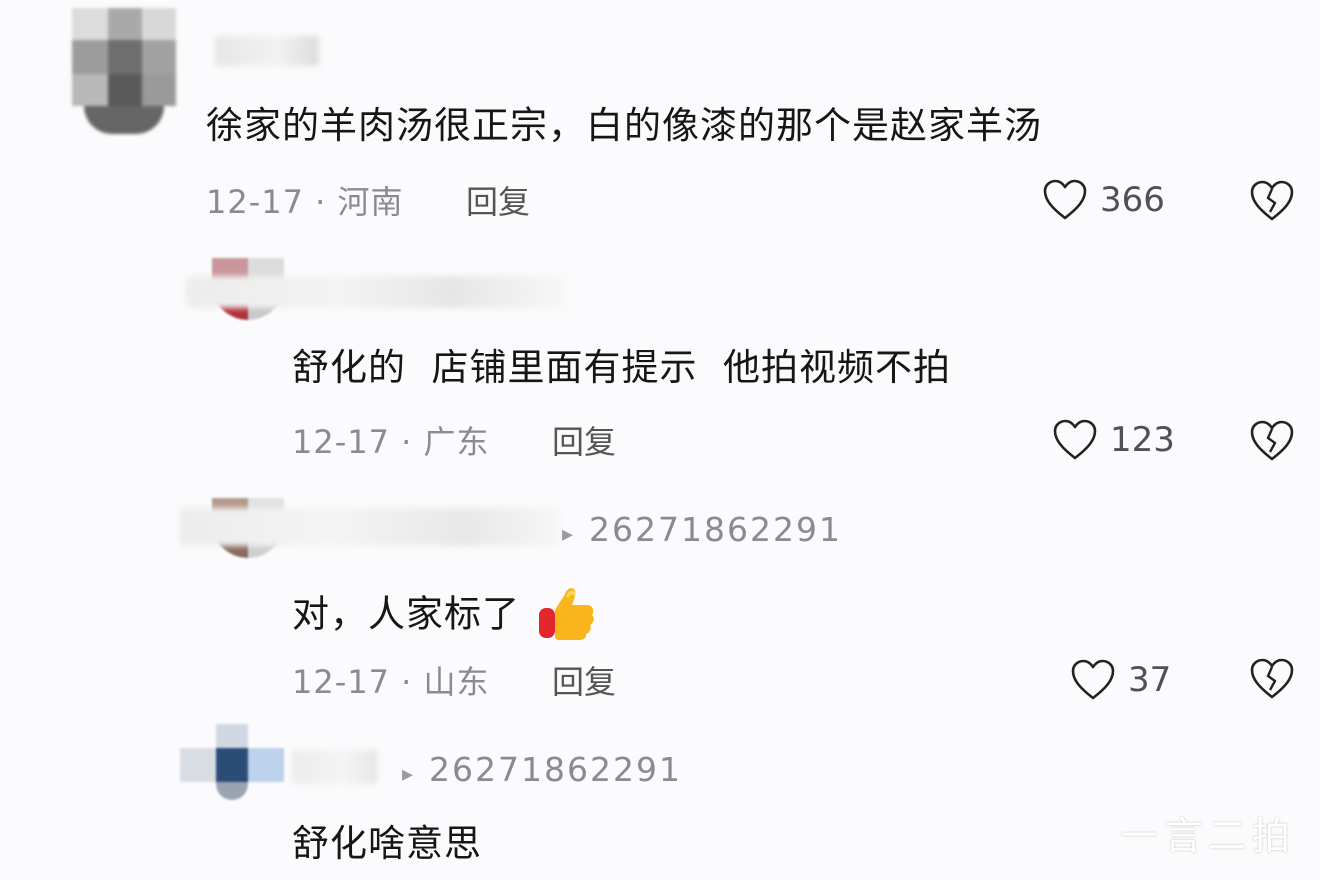 This screenshot has height=880, width=1320. I want to click on comment-date-location: 12-17 · 山东, so click(391, 682).